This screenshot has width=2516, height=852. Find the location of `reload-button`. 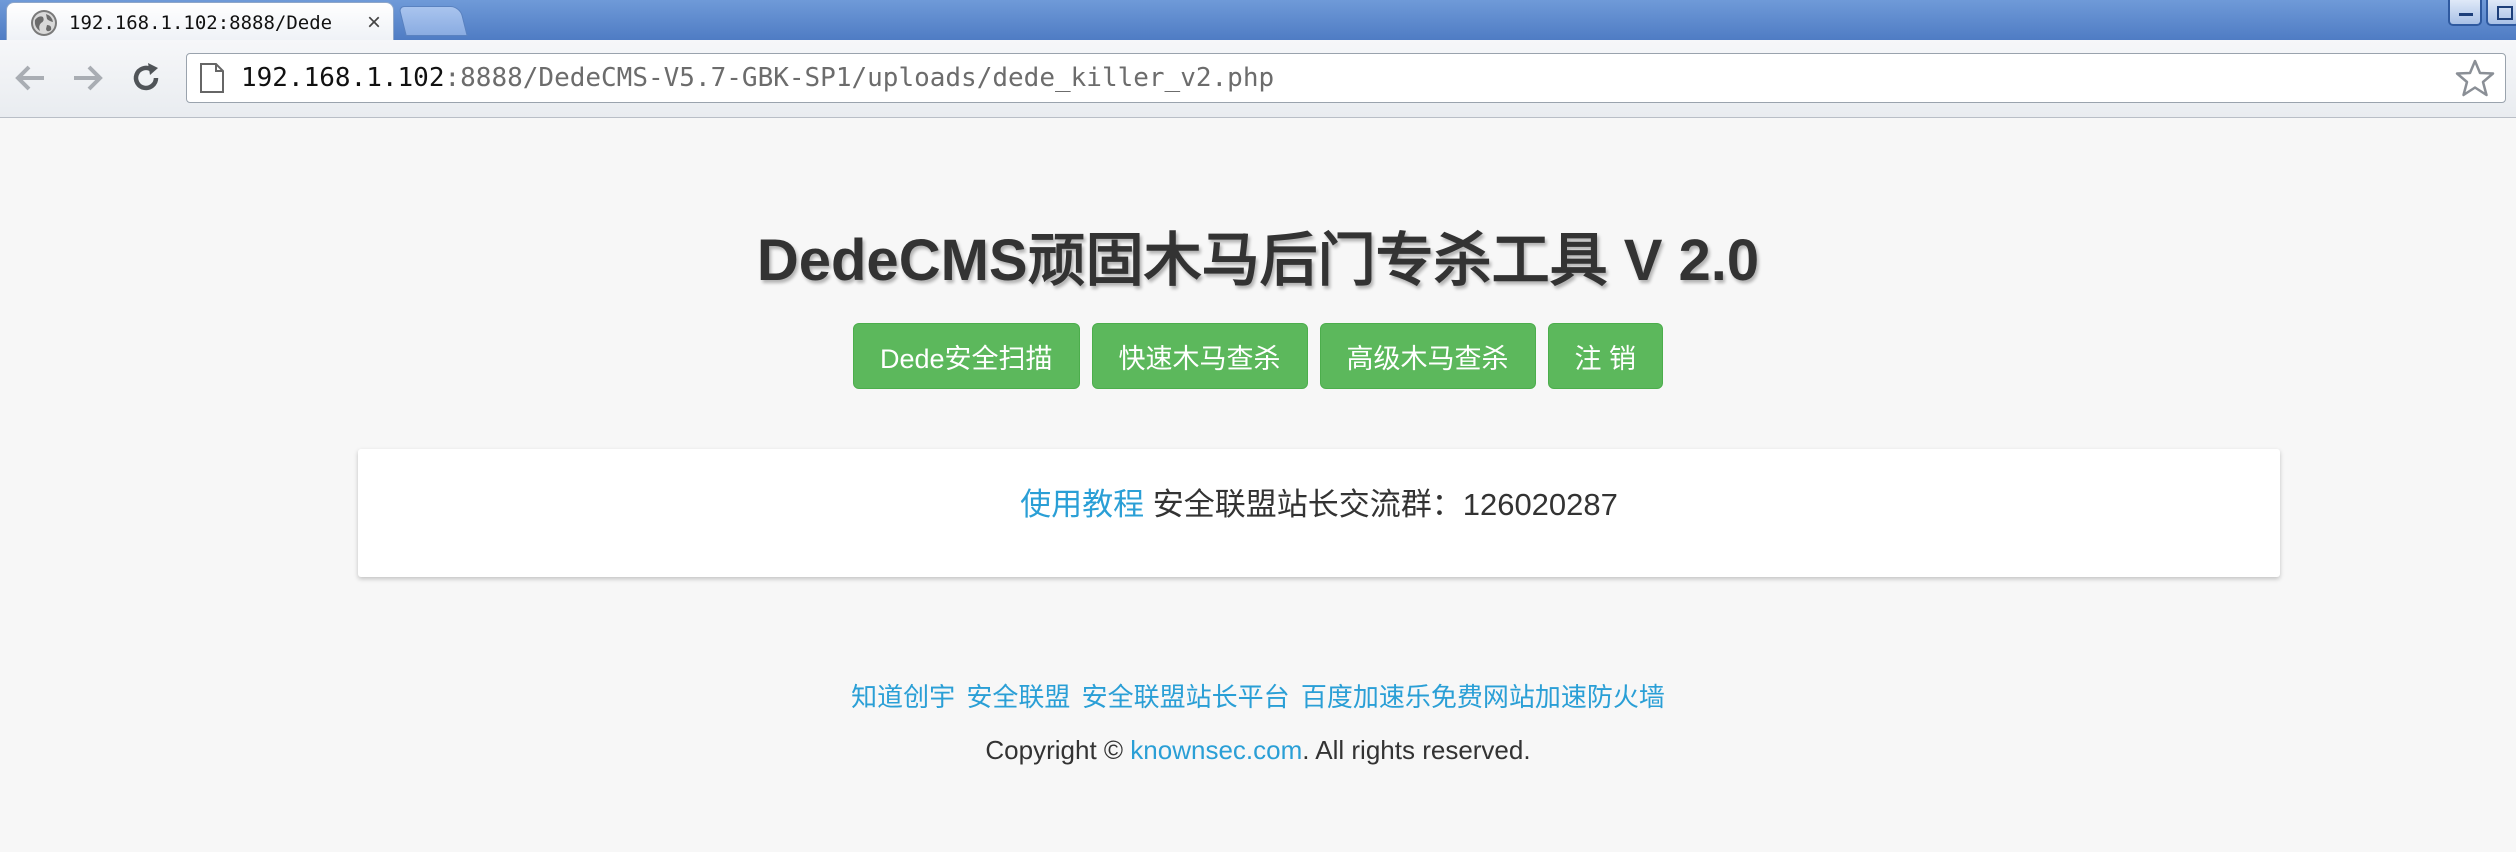

reload-button is located at coordinates (146, 78).